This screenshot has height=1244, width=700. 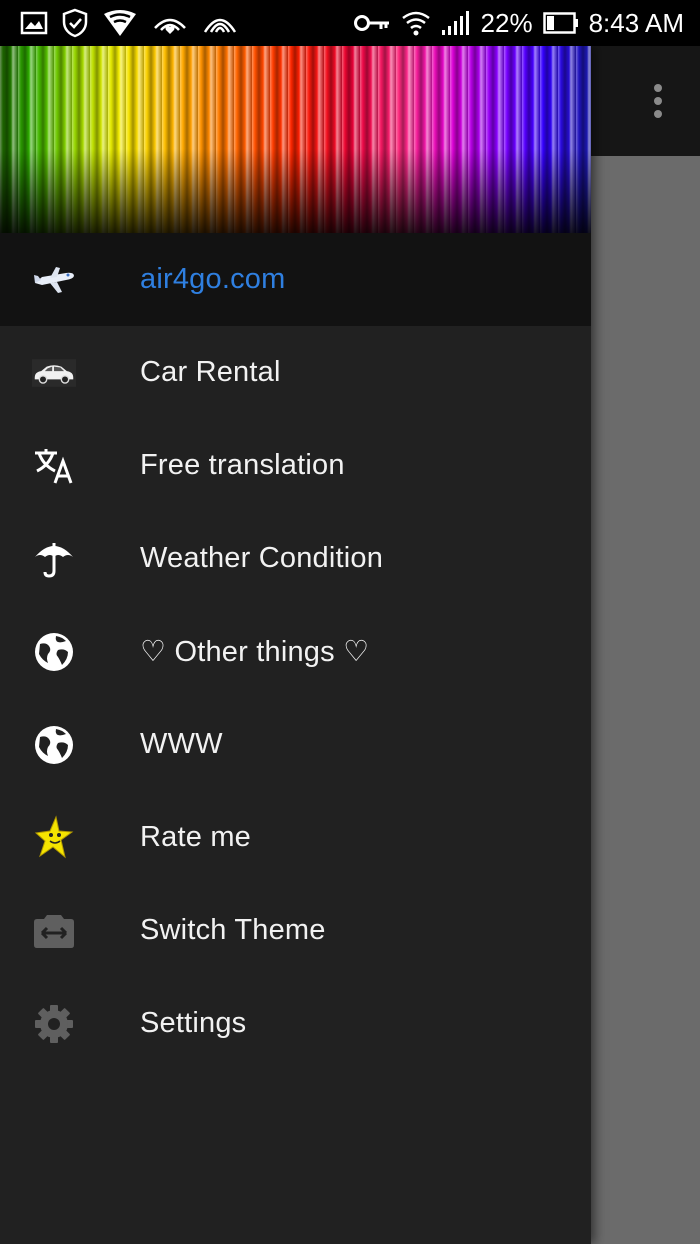 What do you see at coordinates (213, 279) in the screenshot?
I see `menu-item-label: air4go.com` at bounding box center [213, 279].